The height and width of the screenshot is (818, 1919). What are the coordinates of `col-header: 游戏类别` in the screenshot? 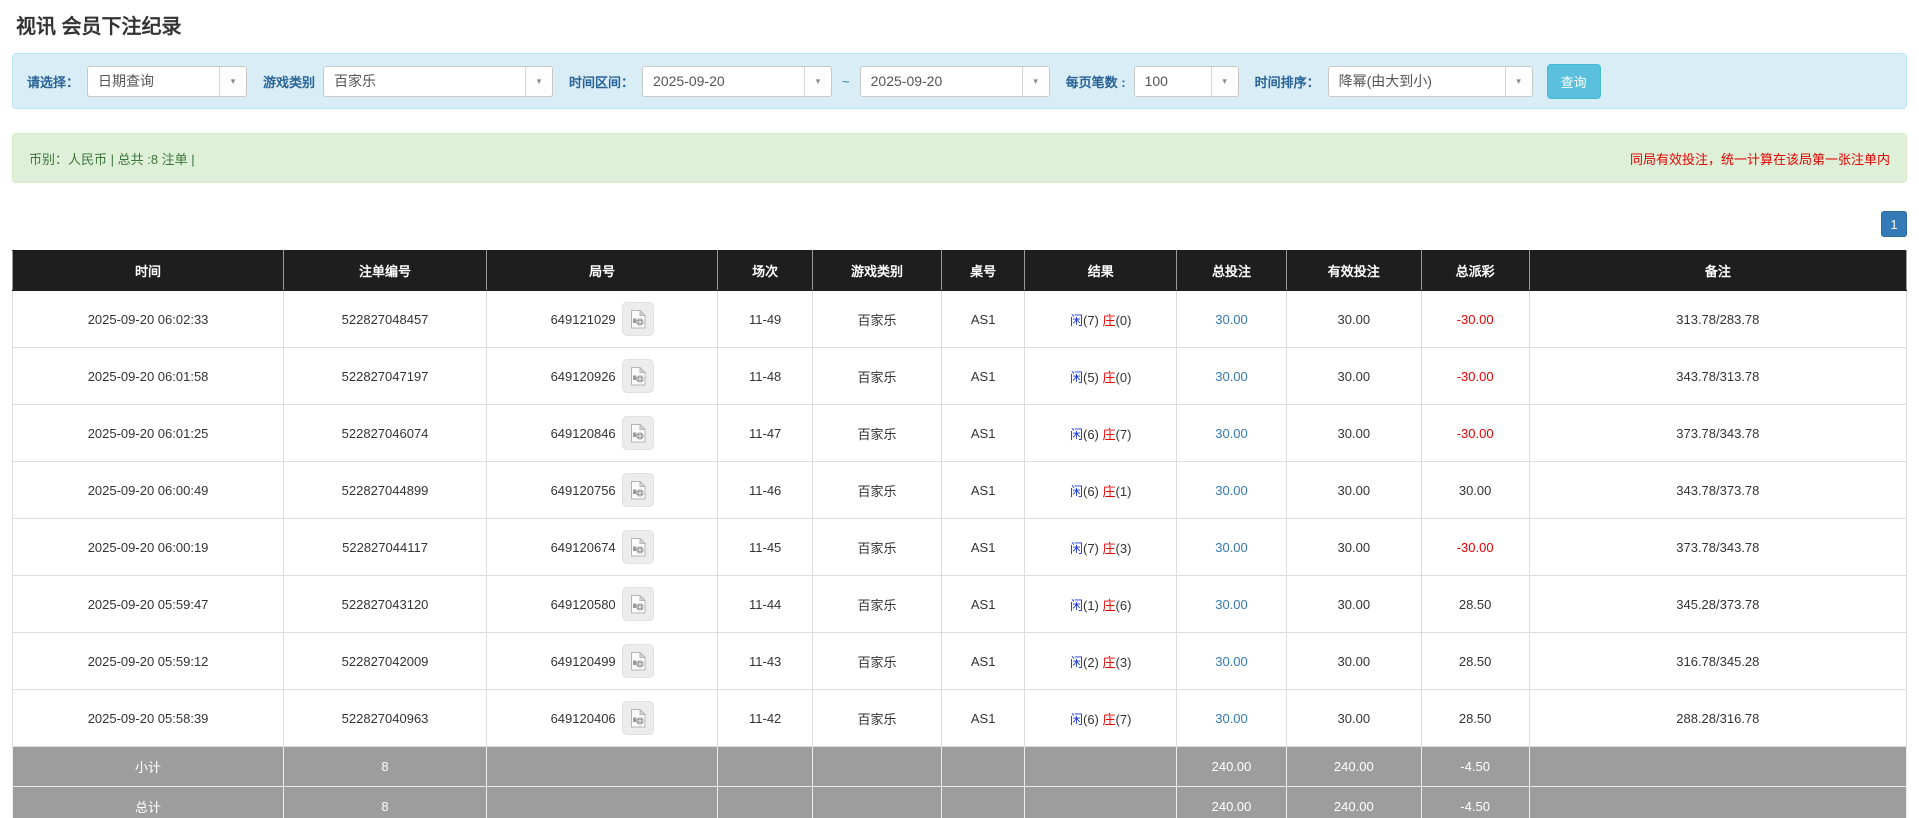 It's located at (877, 270).